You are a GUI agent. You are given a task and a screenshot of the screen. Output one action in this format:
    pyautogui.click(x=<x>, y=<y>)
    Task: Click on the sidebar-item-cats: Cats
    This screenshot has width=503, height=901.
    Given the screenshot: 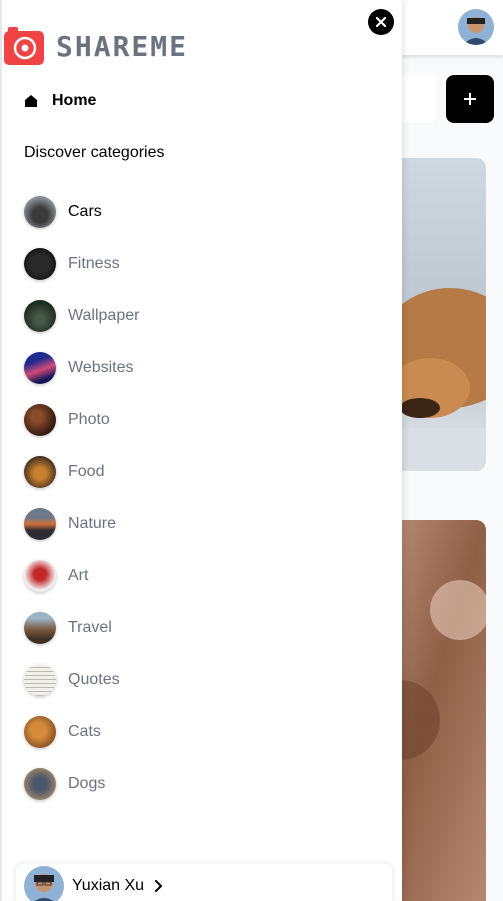 What is the action you would take?
    pyautogui.click(x=81, y=732)
    